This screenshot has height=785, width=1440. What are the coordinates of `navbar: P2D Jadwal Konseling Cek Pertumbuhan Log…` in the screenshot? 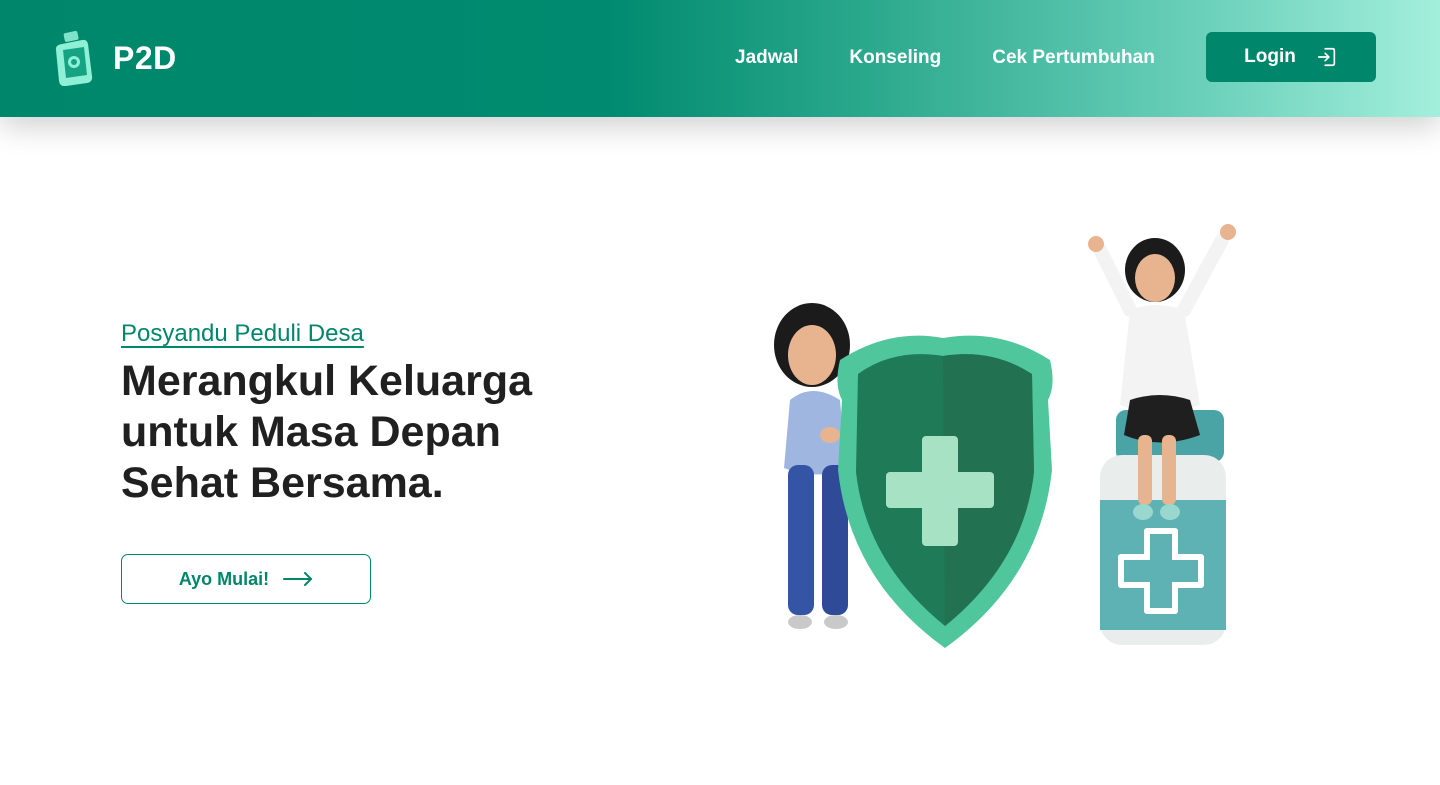 It's located at (720, 58).